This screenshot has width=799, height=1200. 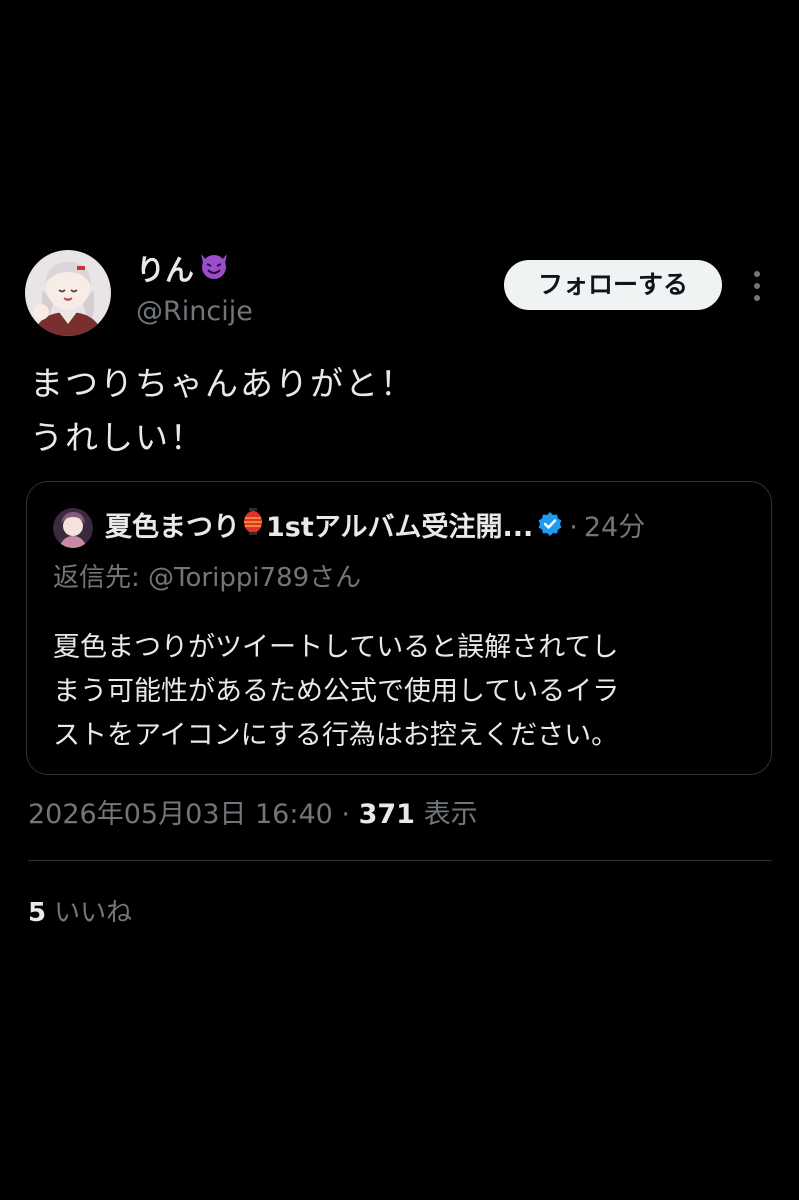 I want to click on vertical-ellipsis-icon, so click(x=757, y=286).